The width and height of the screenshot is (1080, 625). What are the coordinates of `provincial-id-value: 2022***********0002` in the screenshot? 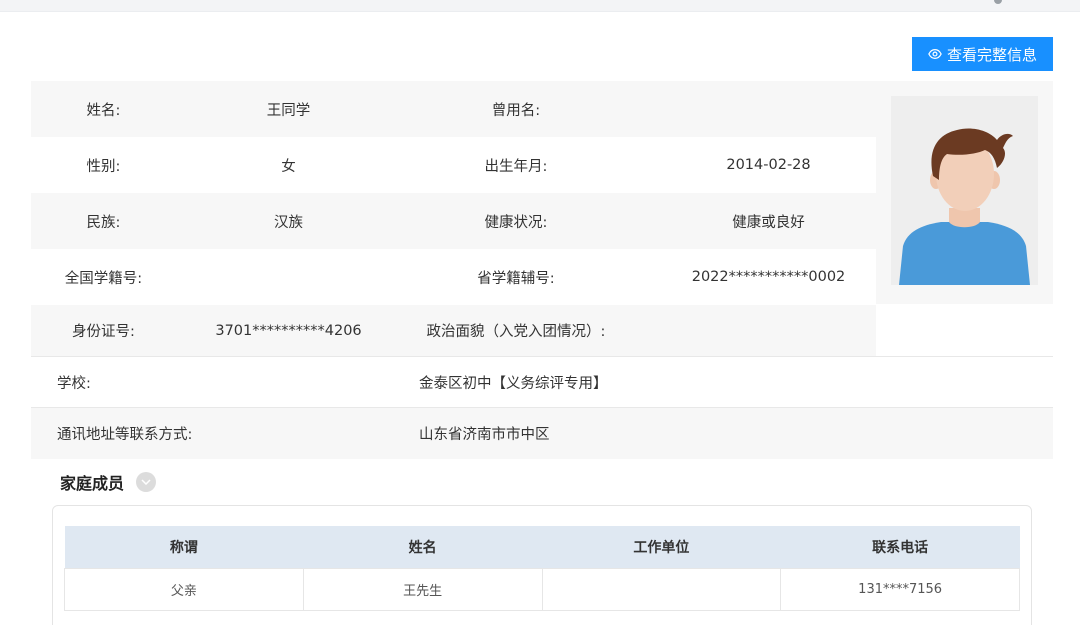 It's located at (768, 277).